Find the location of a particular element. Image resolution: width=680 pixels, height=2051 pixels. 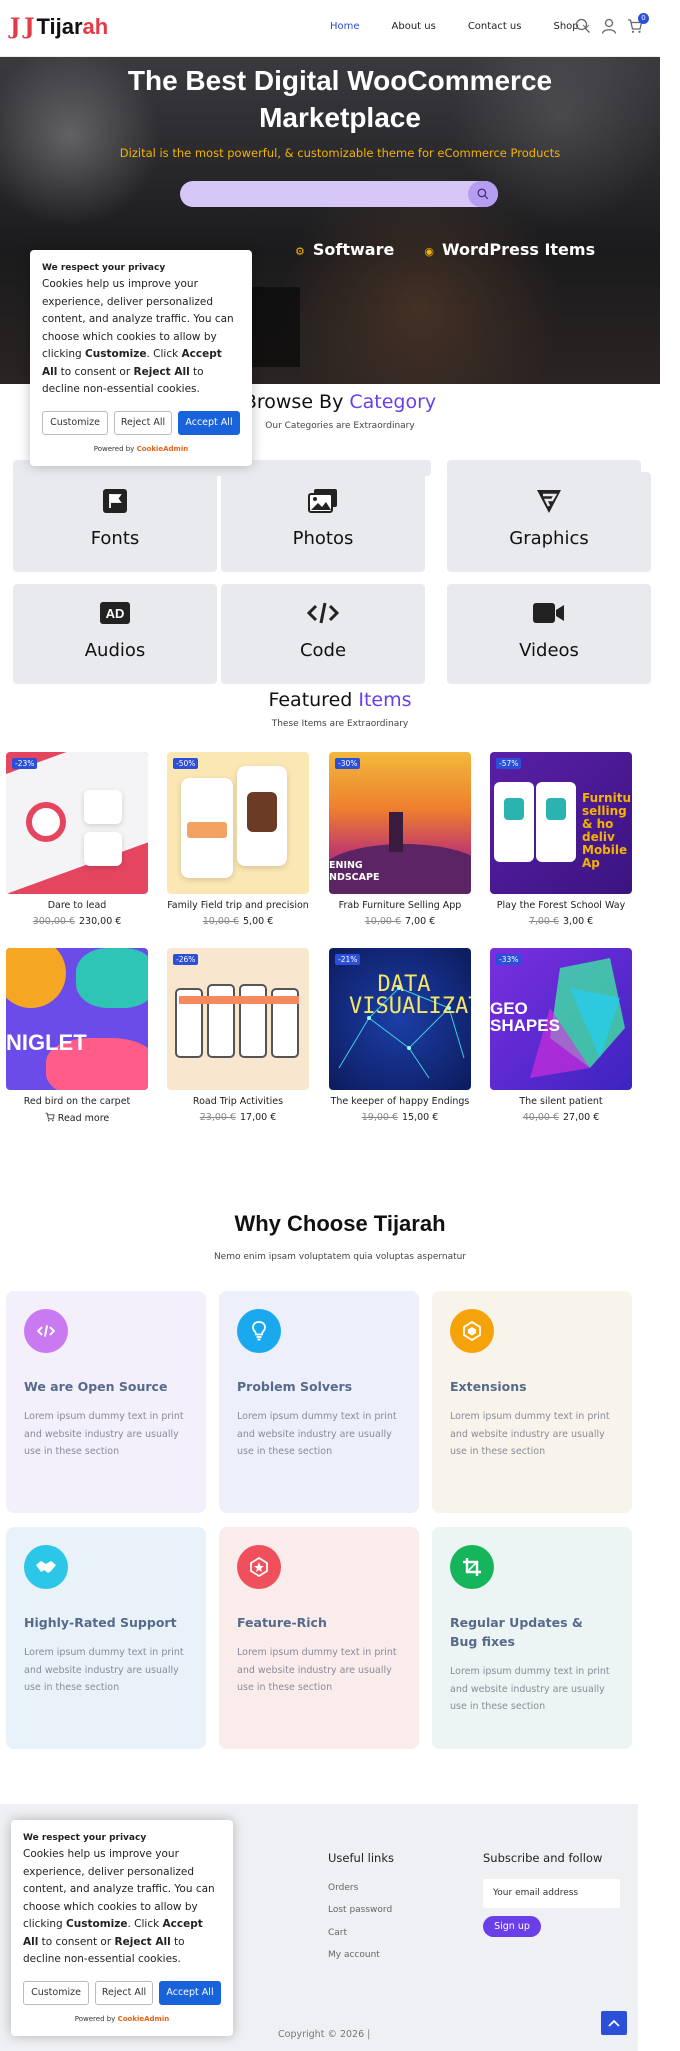

cookie-buttons: Customize Reject All Accept All is located at coordinates (122, 1992).